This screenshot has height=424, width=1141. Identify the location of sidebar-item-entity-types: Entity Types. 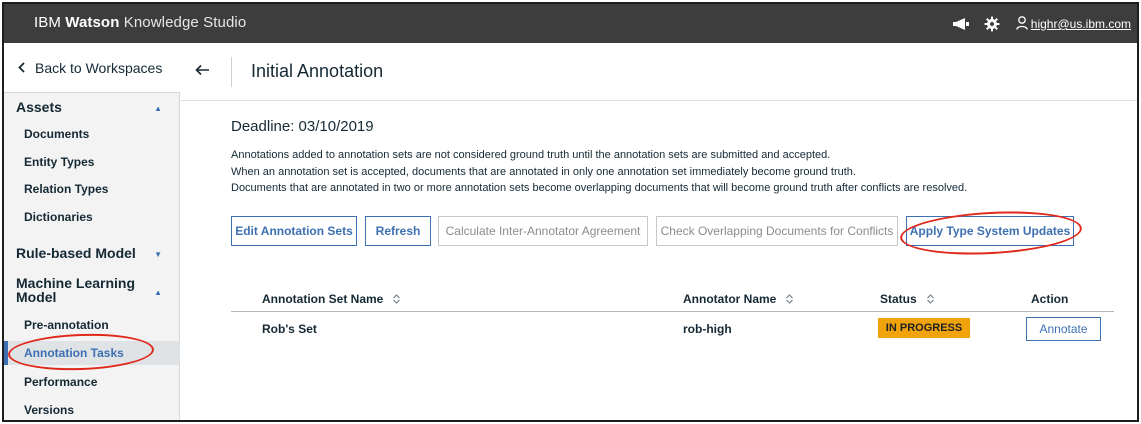
(59, 162).